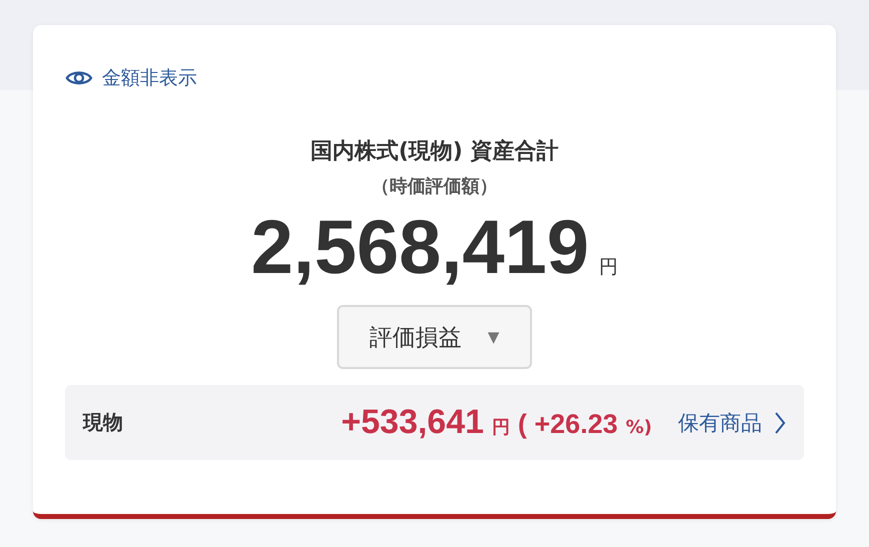  I want to click on total-amount: 2,568,419, so click(420, 247).